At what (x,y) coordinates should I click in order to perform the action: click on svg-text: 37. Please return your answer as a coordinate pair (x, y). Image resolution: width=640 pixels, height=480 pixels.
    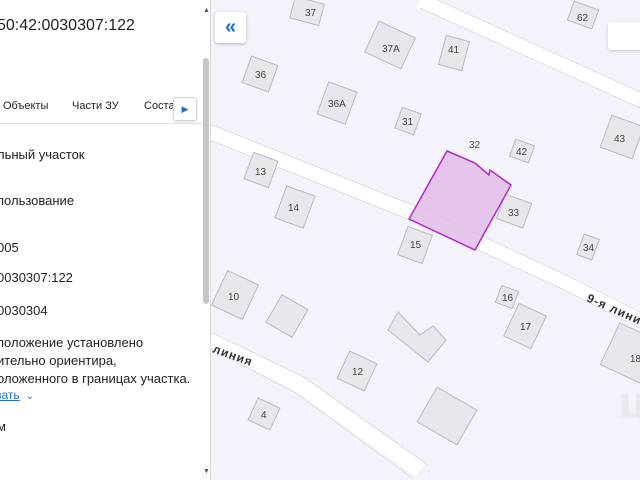
    Looking at the image, I should click on (311, 13).